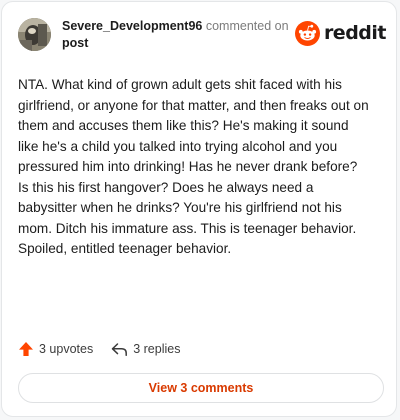 The width and height of the screenshot is (400, 420). I want to click on post-link: post, so click(182, 43).